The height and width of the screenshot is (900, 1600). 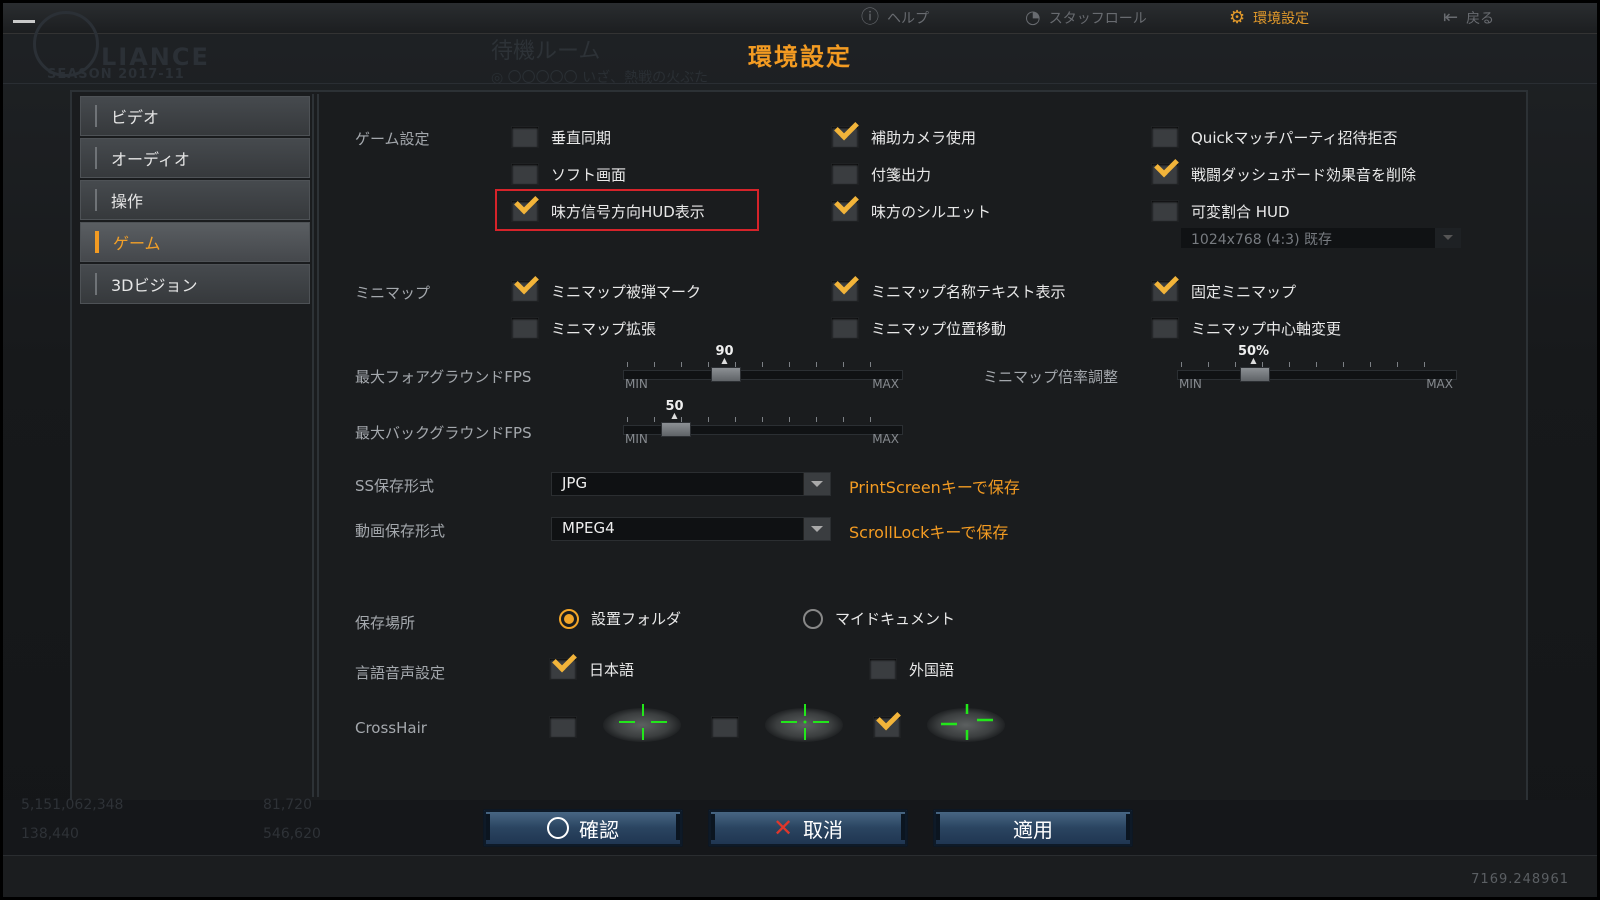 What do you see at coordinates (1033, 17) in the screenshot?
I see `staffroll-icon: ◔` at bounding box center [1033, 17].